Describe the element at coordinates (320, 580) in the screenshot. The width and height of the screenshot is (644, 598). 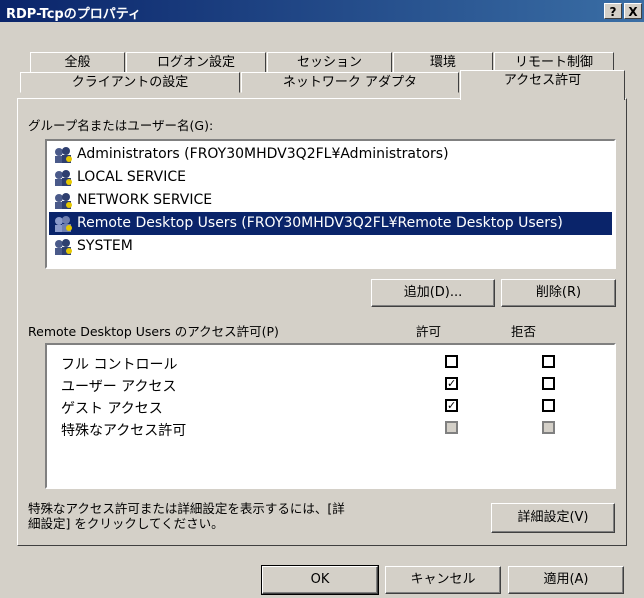
I see `ok-button: OK` at that location.